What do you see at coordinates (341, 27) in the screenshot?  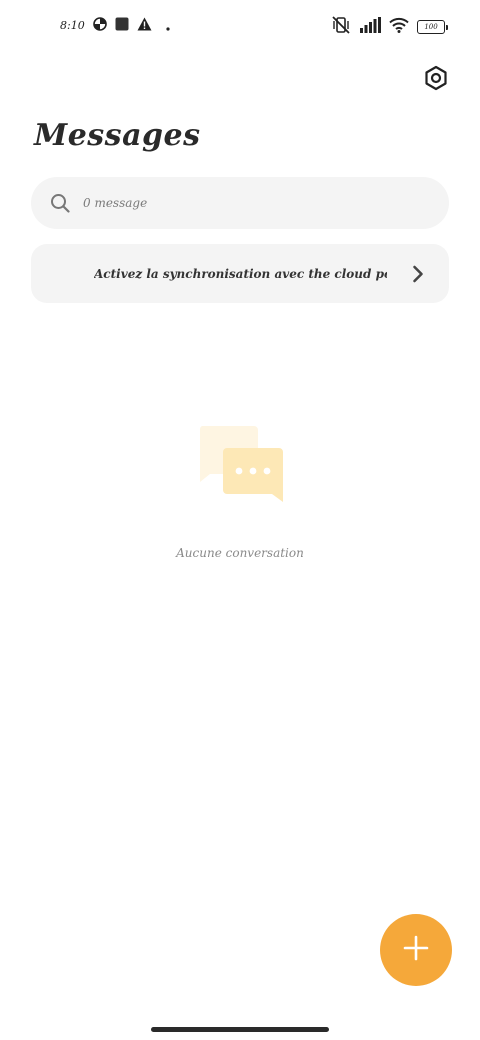 I see `mute-vibrate-icon` at bounding box center [341, 27].